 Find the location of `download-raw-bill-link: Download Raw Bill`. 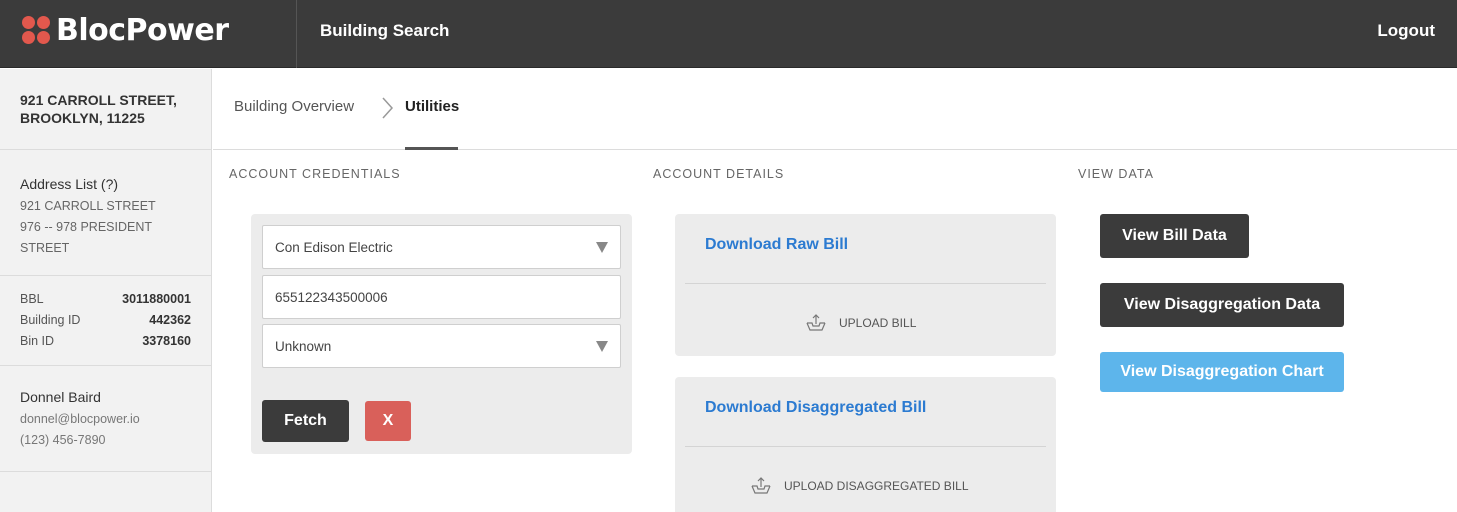

download-raw-bill-link: Download Raw Bill is located at coordinates (776, 245).